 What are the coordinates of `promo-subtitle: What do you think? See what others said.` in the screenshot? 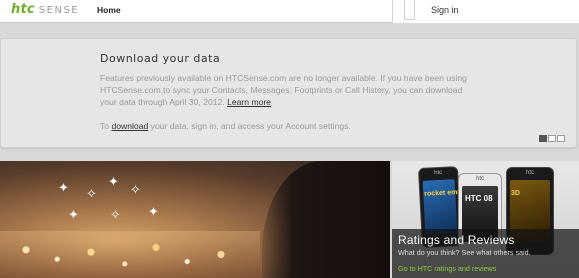 It's located at (464, 252).